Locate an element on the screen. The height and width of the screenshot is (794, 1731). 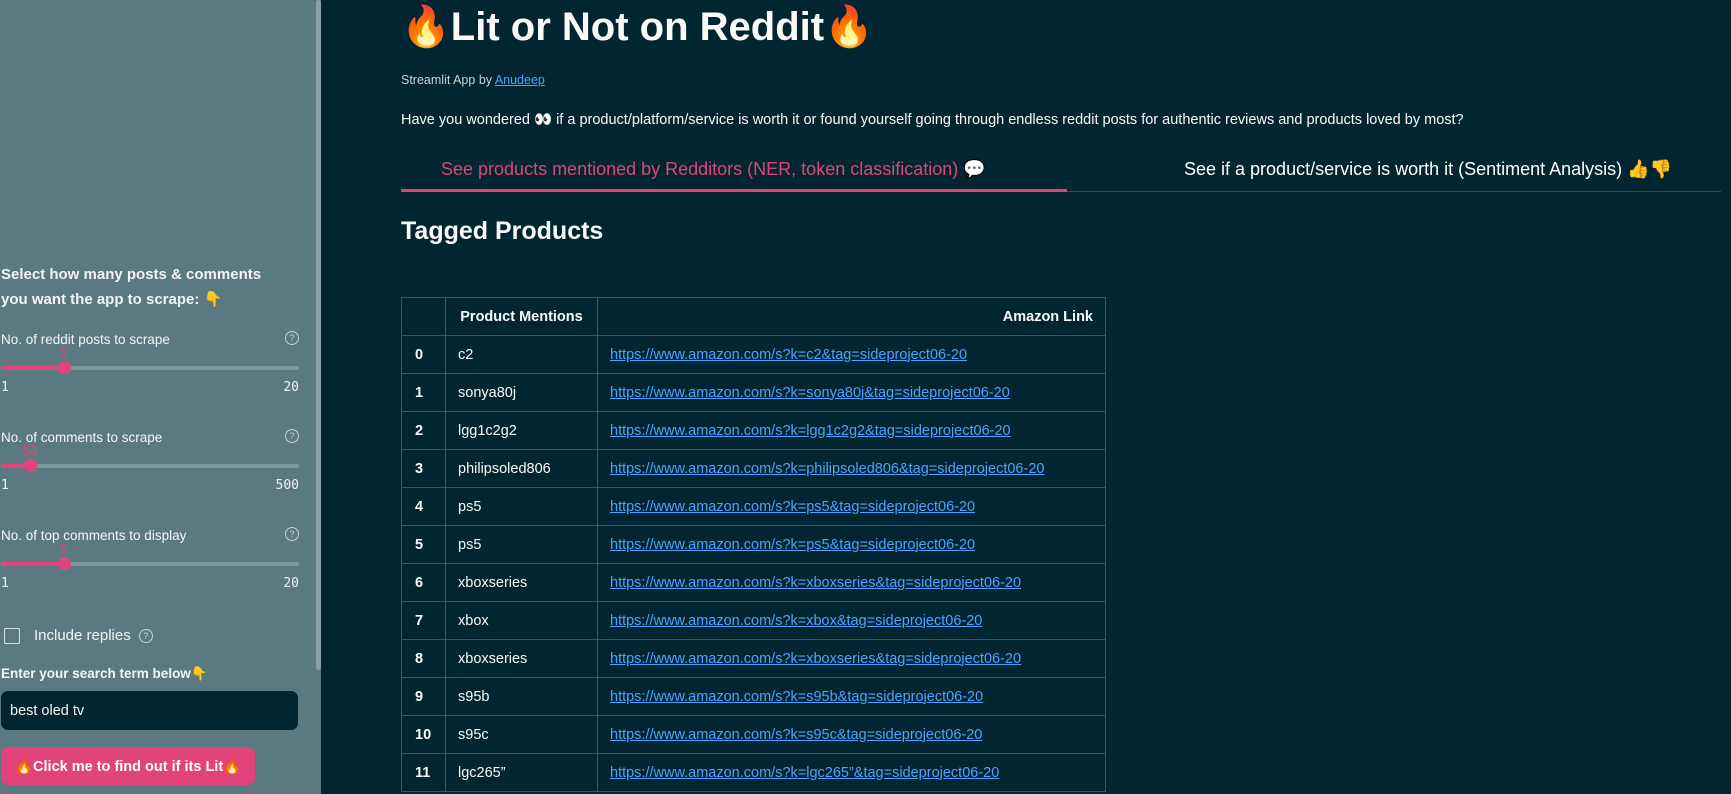
comments-slider-label: No. of comments to scrape is located at coordinates (82, 437).